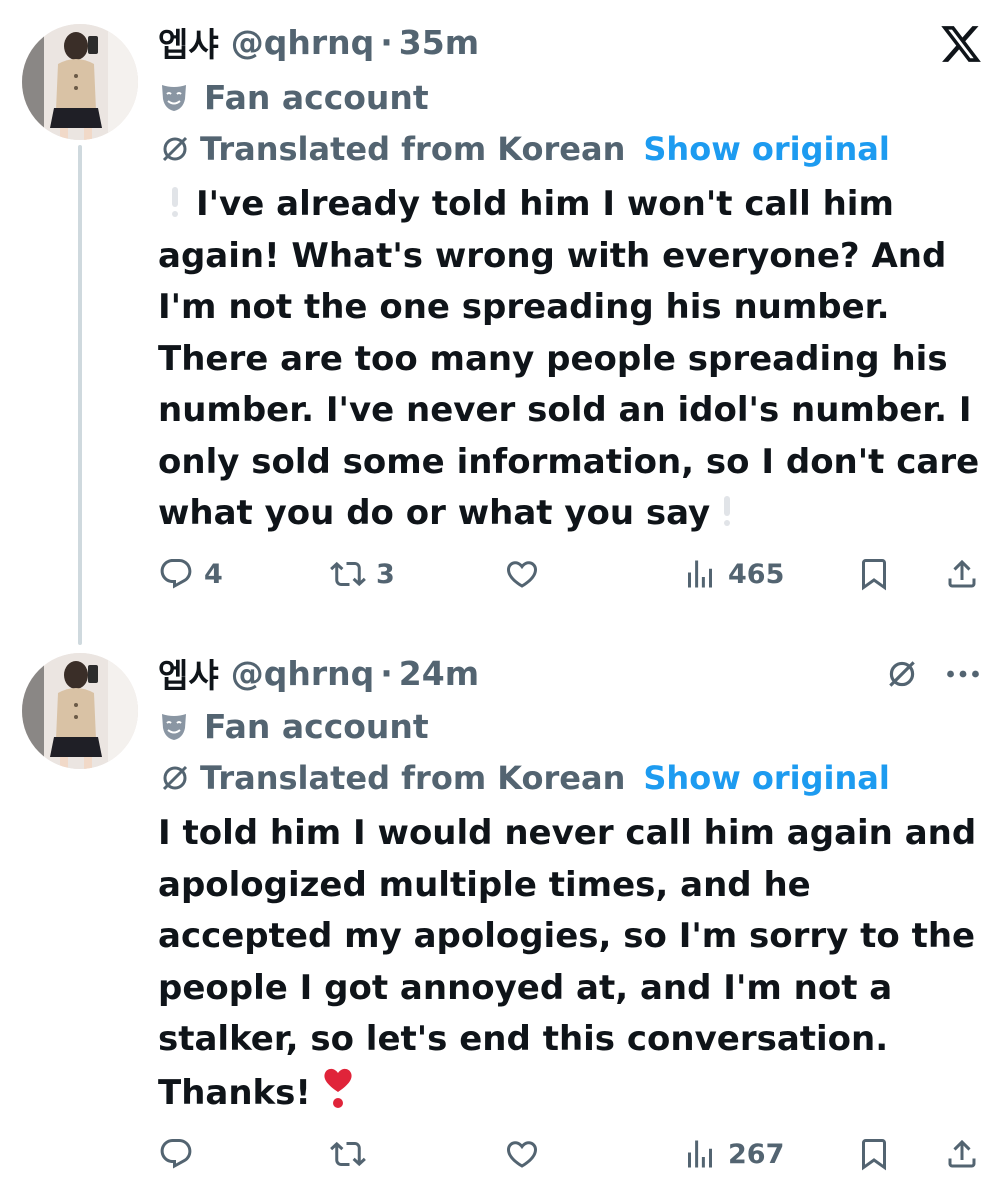  I want to click on tweet-actions: 4 3 465, so click(573, 574).